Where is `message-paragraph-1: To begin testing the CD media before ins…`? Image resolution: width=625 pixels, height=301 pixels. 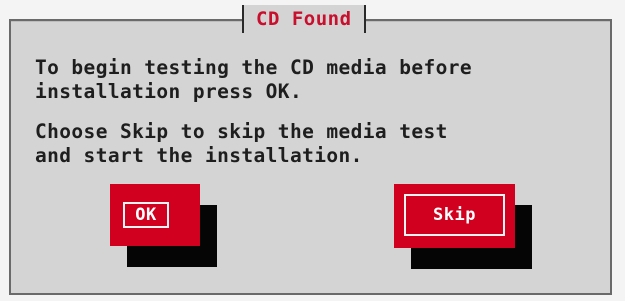
message-paragraph-1: To begin testing the CD media before ins… is located at coordinates (253, 80).